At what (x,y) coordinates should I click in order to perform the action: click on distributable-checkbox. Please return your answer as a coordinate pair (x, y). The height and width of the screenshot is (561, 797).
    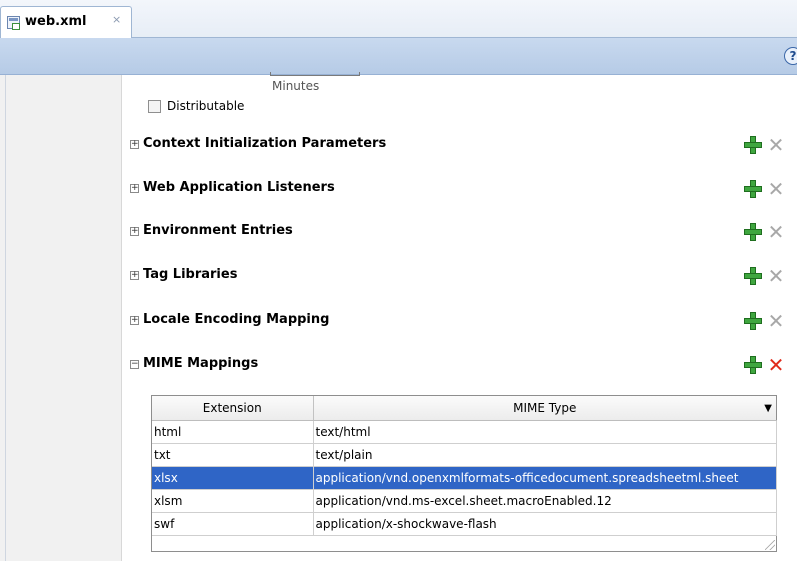
    Looking at the image, I should click on (154, 106).